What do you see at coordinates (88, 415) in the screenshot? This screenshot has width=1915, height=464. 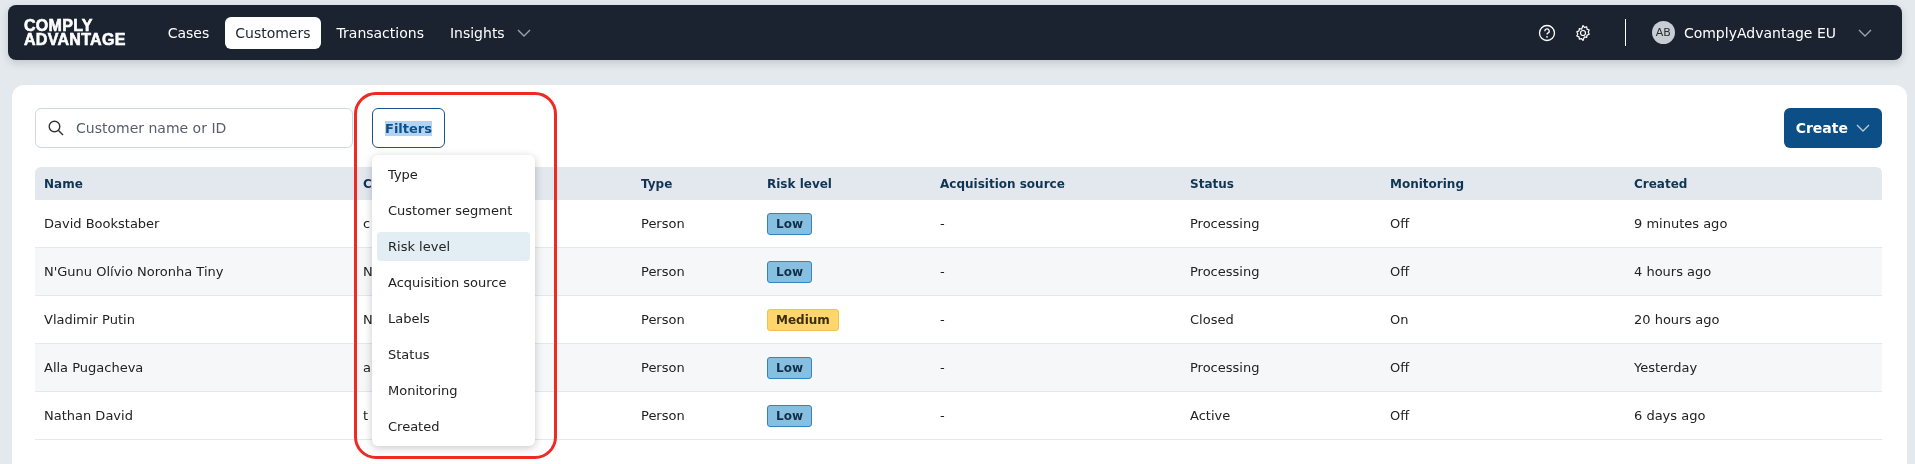 I see `table-cell: Nathan David` at bounding box center [88, 415].